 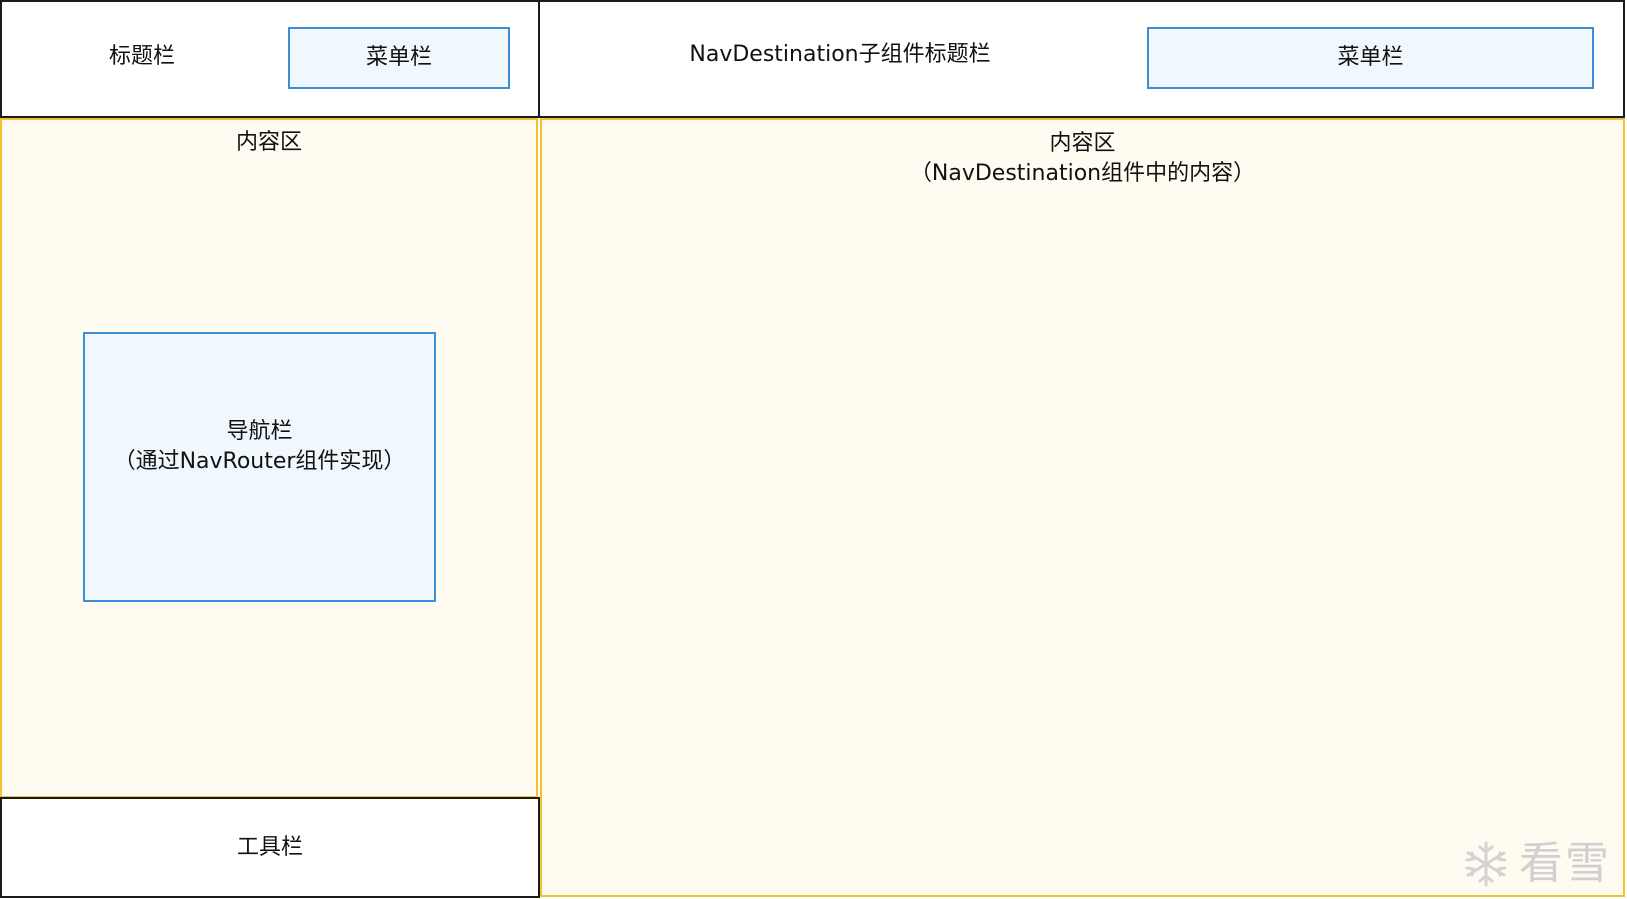 I want to click on right-menu-bar: 菜单栏, so click(x=1370, y=58).